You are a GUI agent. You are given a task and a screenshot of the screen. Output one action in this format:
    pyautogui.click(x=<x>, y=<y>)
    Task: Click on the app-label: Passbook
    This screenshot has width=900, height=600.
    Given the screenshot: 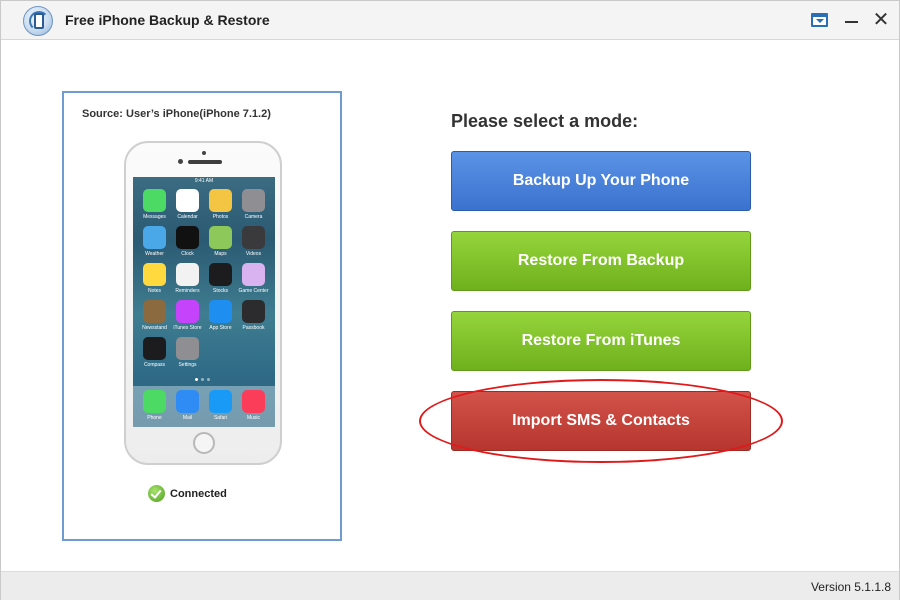 What is the action you would take?
    pyautogui.click(x=253, y=328)
    